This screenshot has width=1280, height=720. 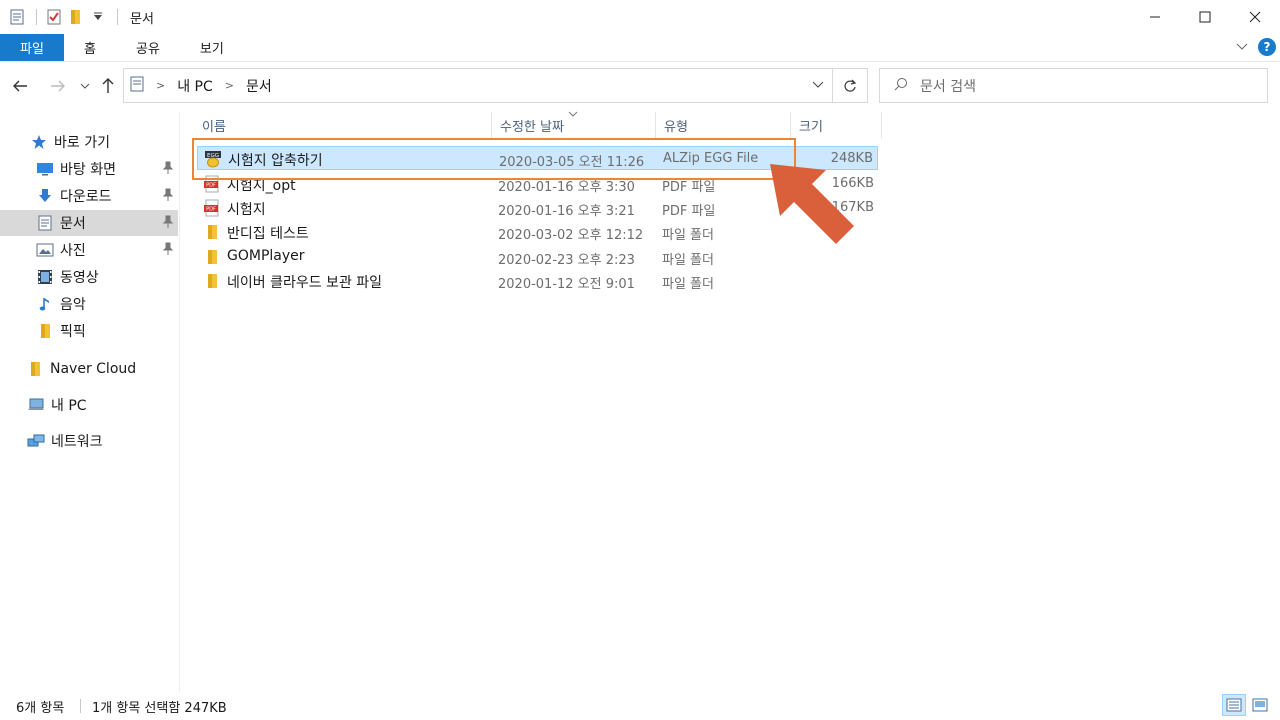 I want to click on sidebar-item-picpick: 픽픽, so click(x=89, y=331).